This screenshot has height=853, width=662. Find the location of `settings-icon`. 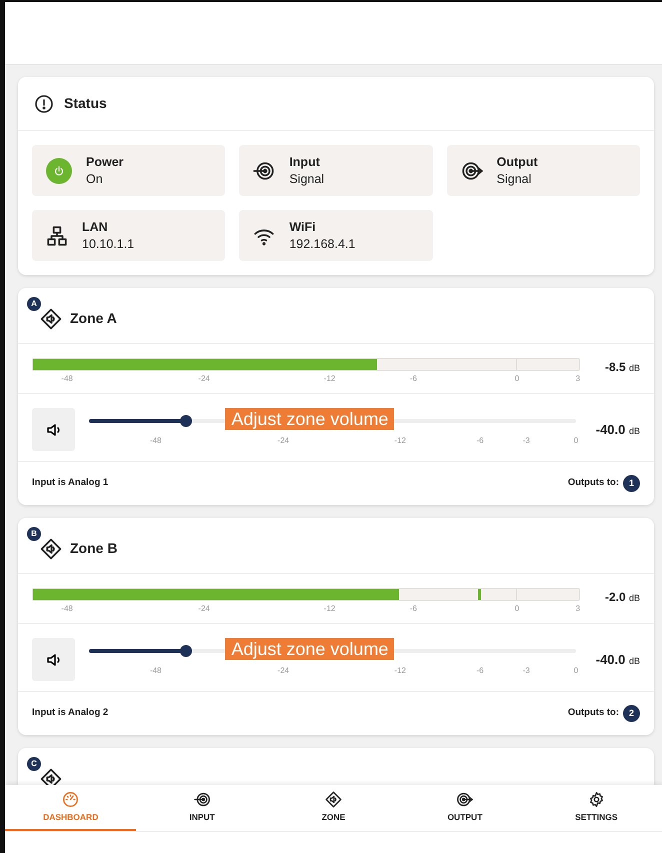

settings-icon is located at coordinates (596, 799).